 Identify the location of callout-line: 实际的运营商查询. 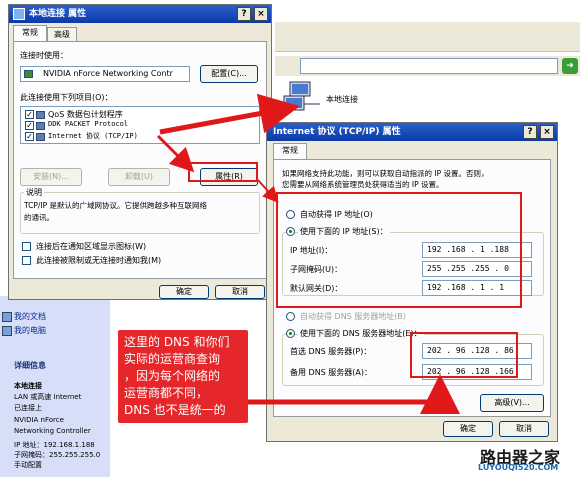
(172, 359).